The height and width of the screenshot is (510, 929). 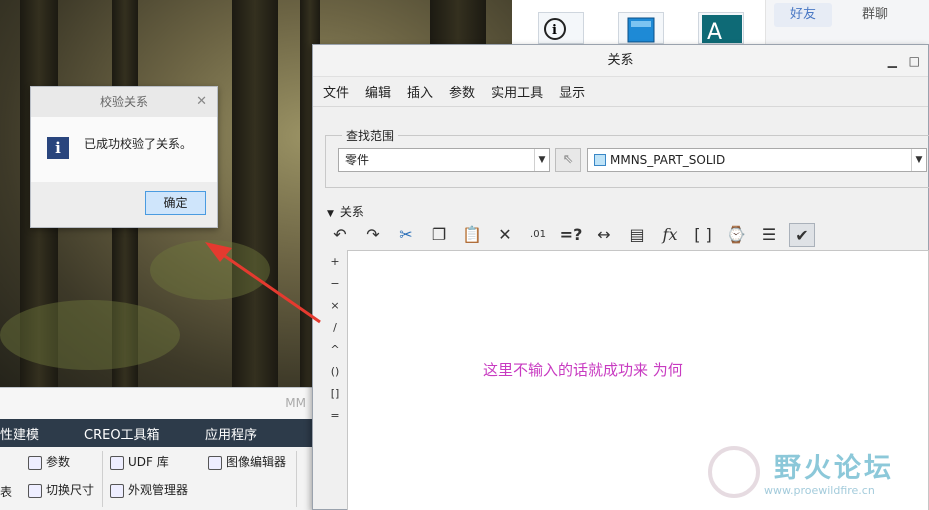 I want to click on menu-file: 文件, so click(x=336, y=91).